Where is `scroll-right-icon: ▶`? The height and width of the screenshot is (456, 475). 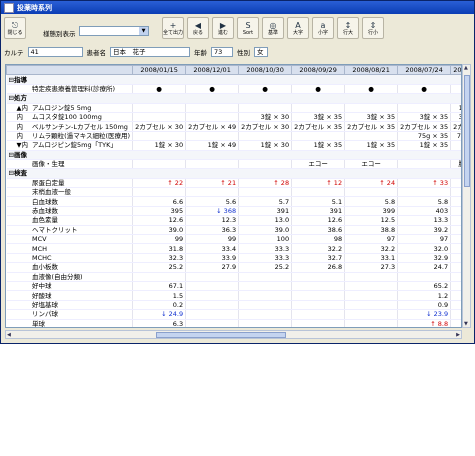
scroll-right-icon: ▶ is located at coordinates (458, 335).